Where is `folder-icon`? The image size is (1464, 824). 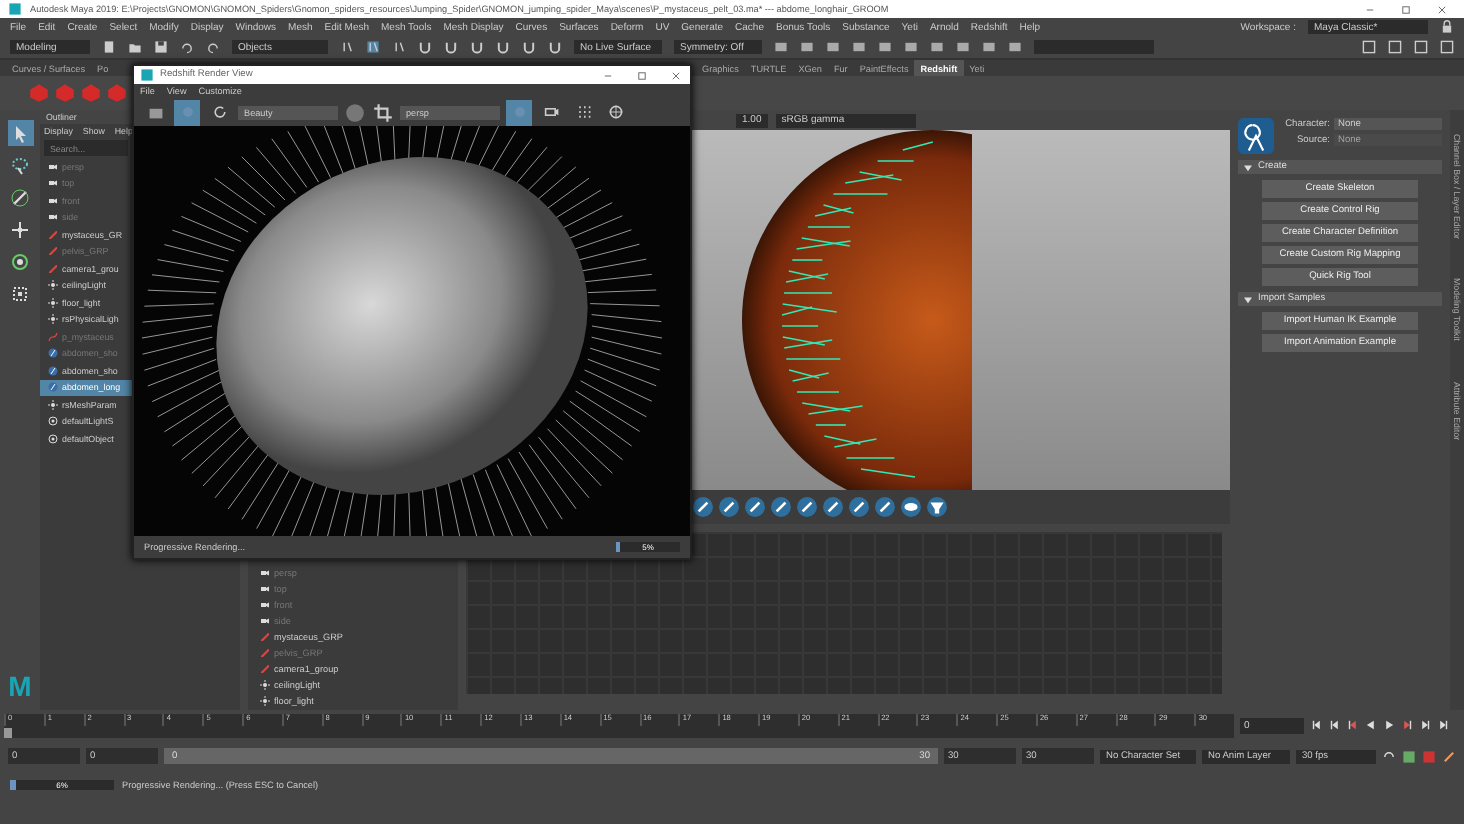 folder-icon is located at coordinates (135, 47).